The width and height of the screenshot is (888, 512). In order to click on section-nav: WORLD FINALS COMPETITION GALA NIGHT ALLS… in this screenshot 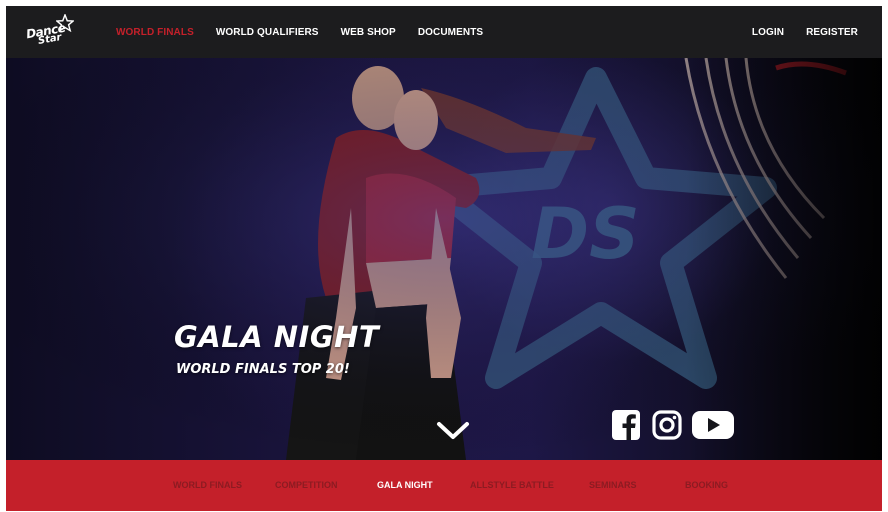, I will do `click(444, 485)`.